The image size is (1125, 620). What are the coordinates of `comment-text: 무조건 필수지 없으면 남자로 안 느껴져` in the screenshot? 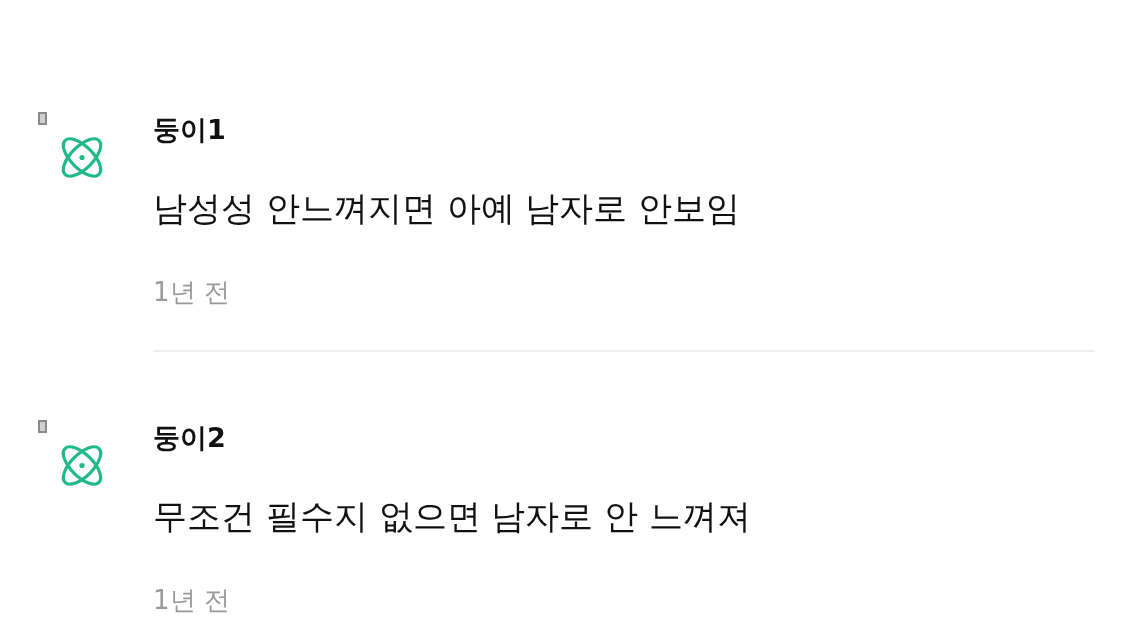 It's located at (452, 516).